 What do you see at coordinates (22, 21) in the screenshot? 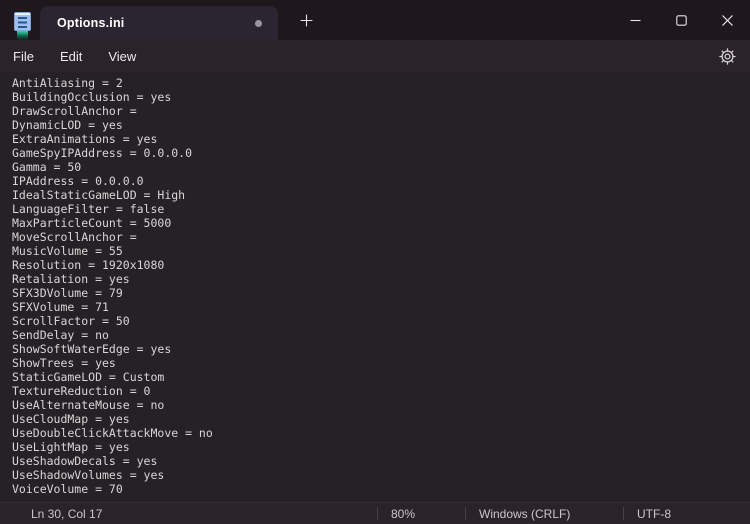
I see `notepad-icon` at bounding box center [22, 21].